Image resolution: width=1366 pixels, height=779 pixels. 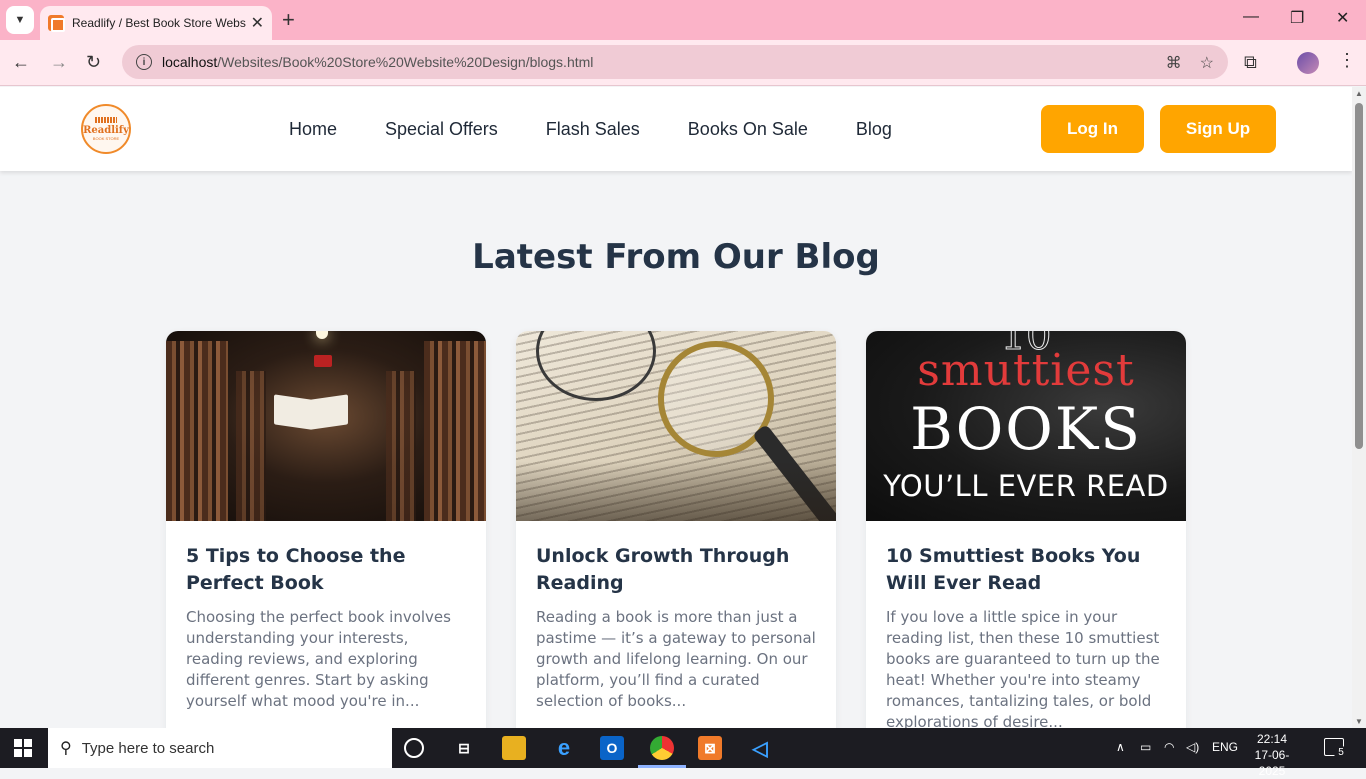 What do you see at coordinates (1169, 747) in the screenshot?
I see `wifi-icon: ◠` at bounding box center [1169, 747].